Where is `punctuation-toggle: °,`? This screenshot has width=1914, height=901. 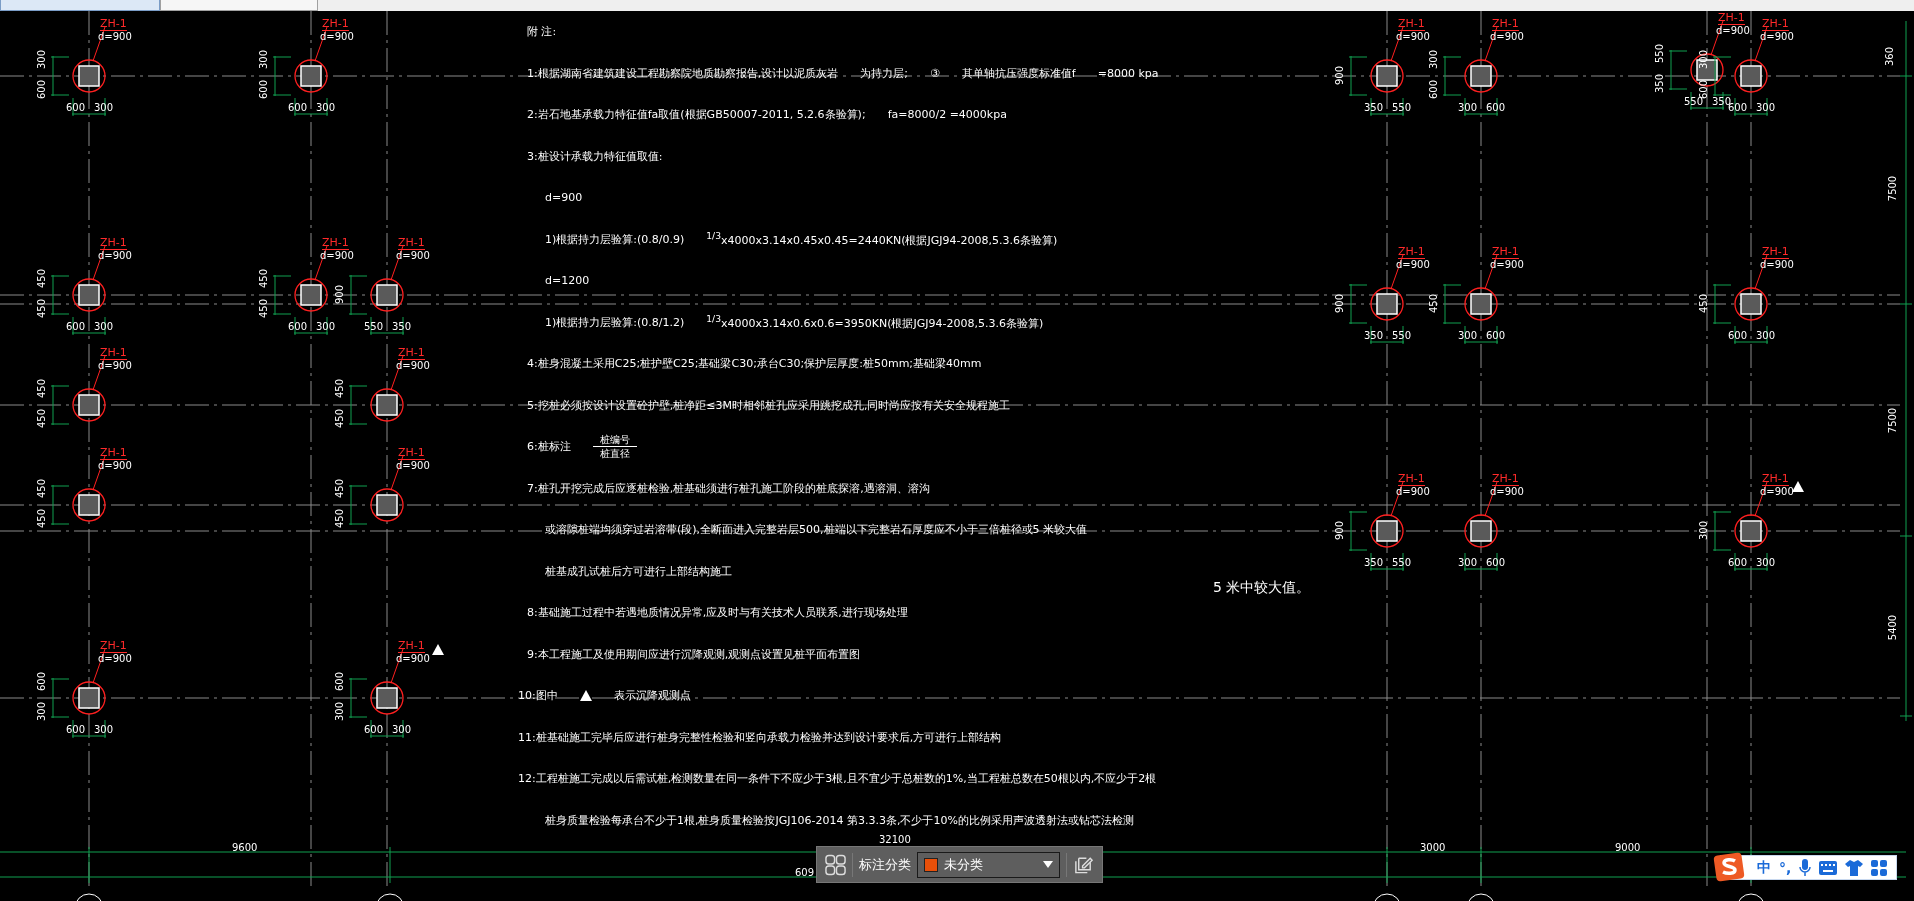 punctuation-toggle: °, is located at coordinates (1785, 867).